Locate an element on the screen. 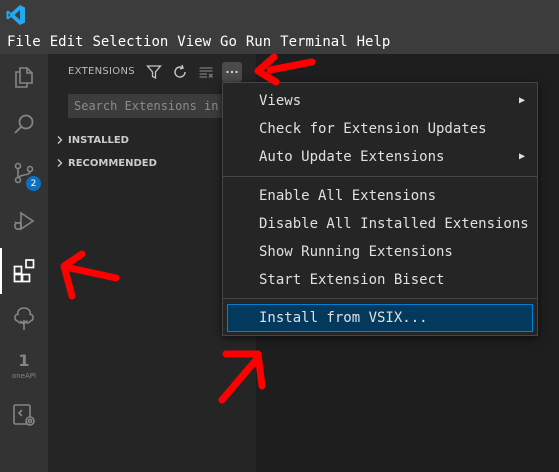 This screenshot has width=559, height=472. refresh-button is located at coordinates (180, 72).